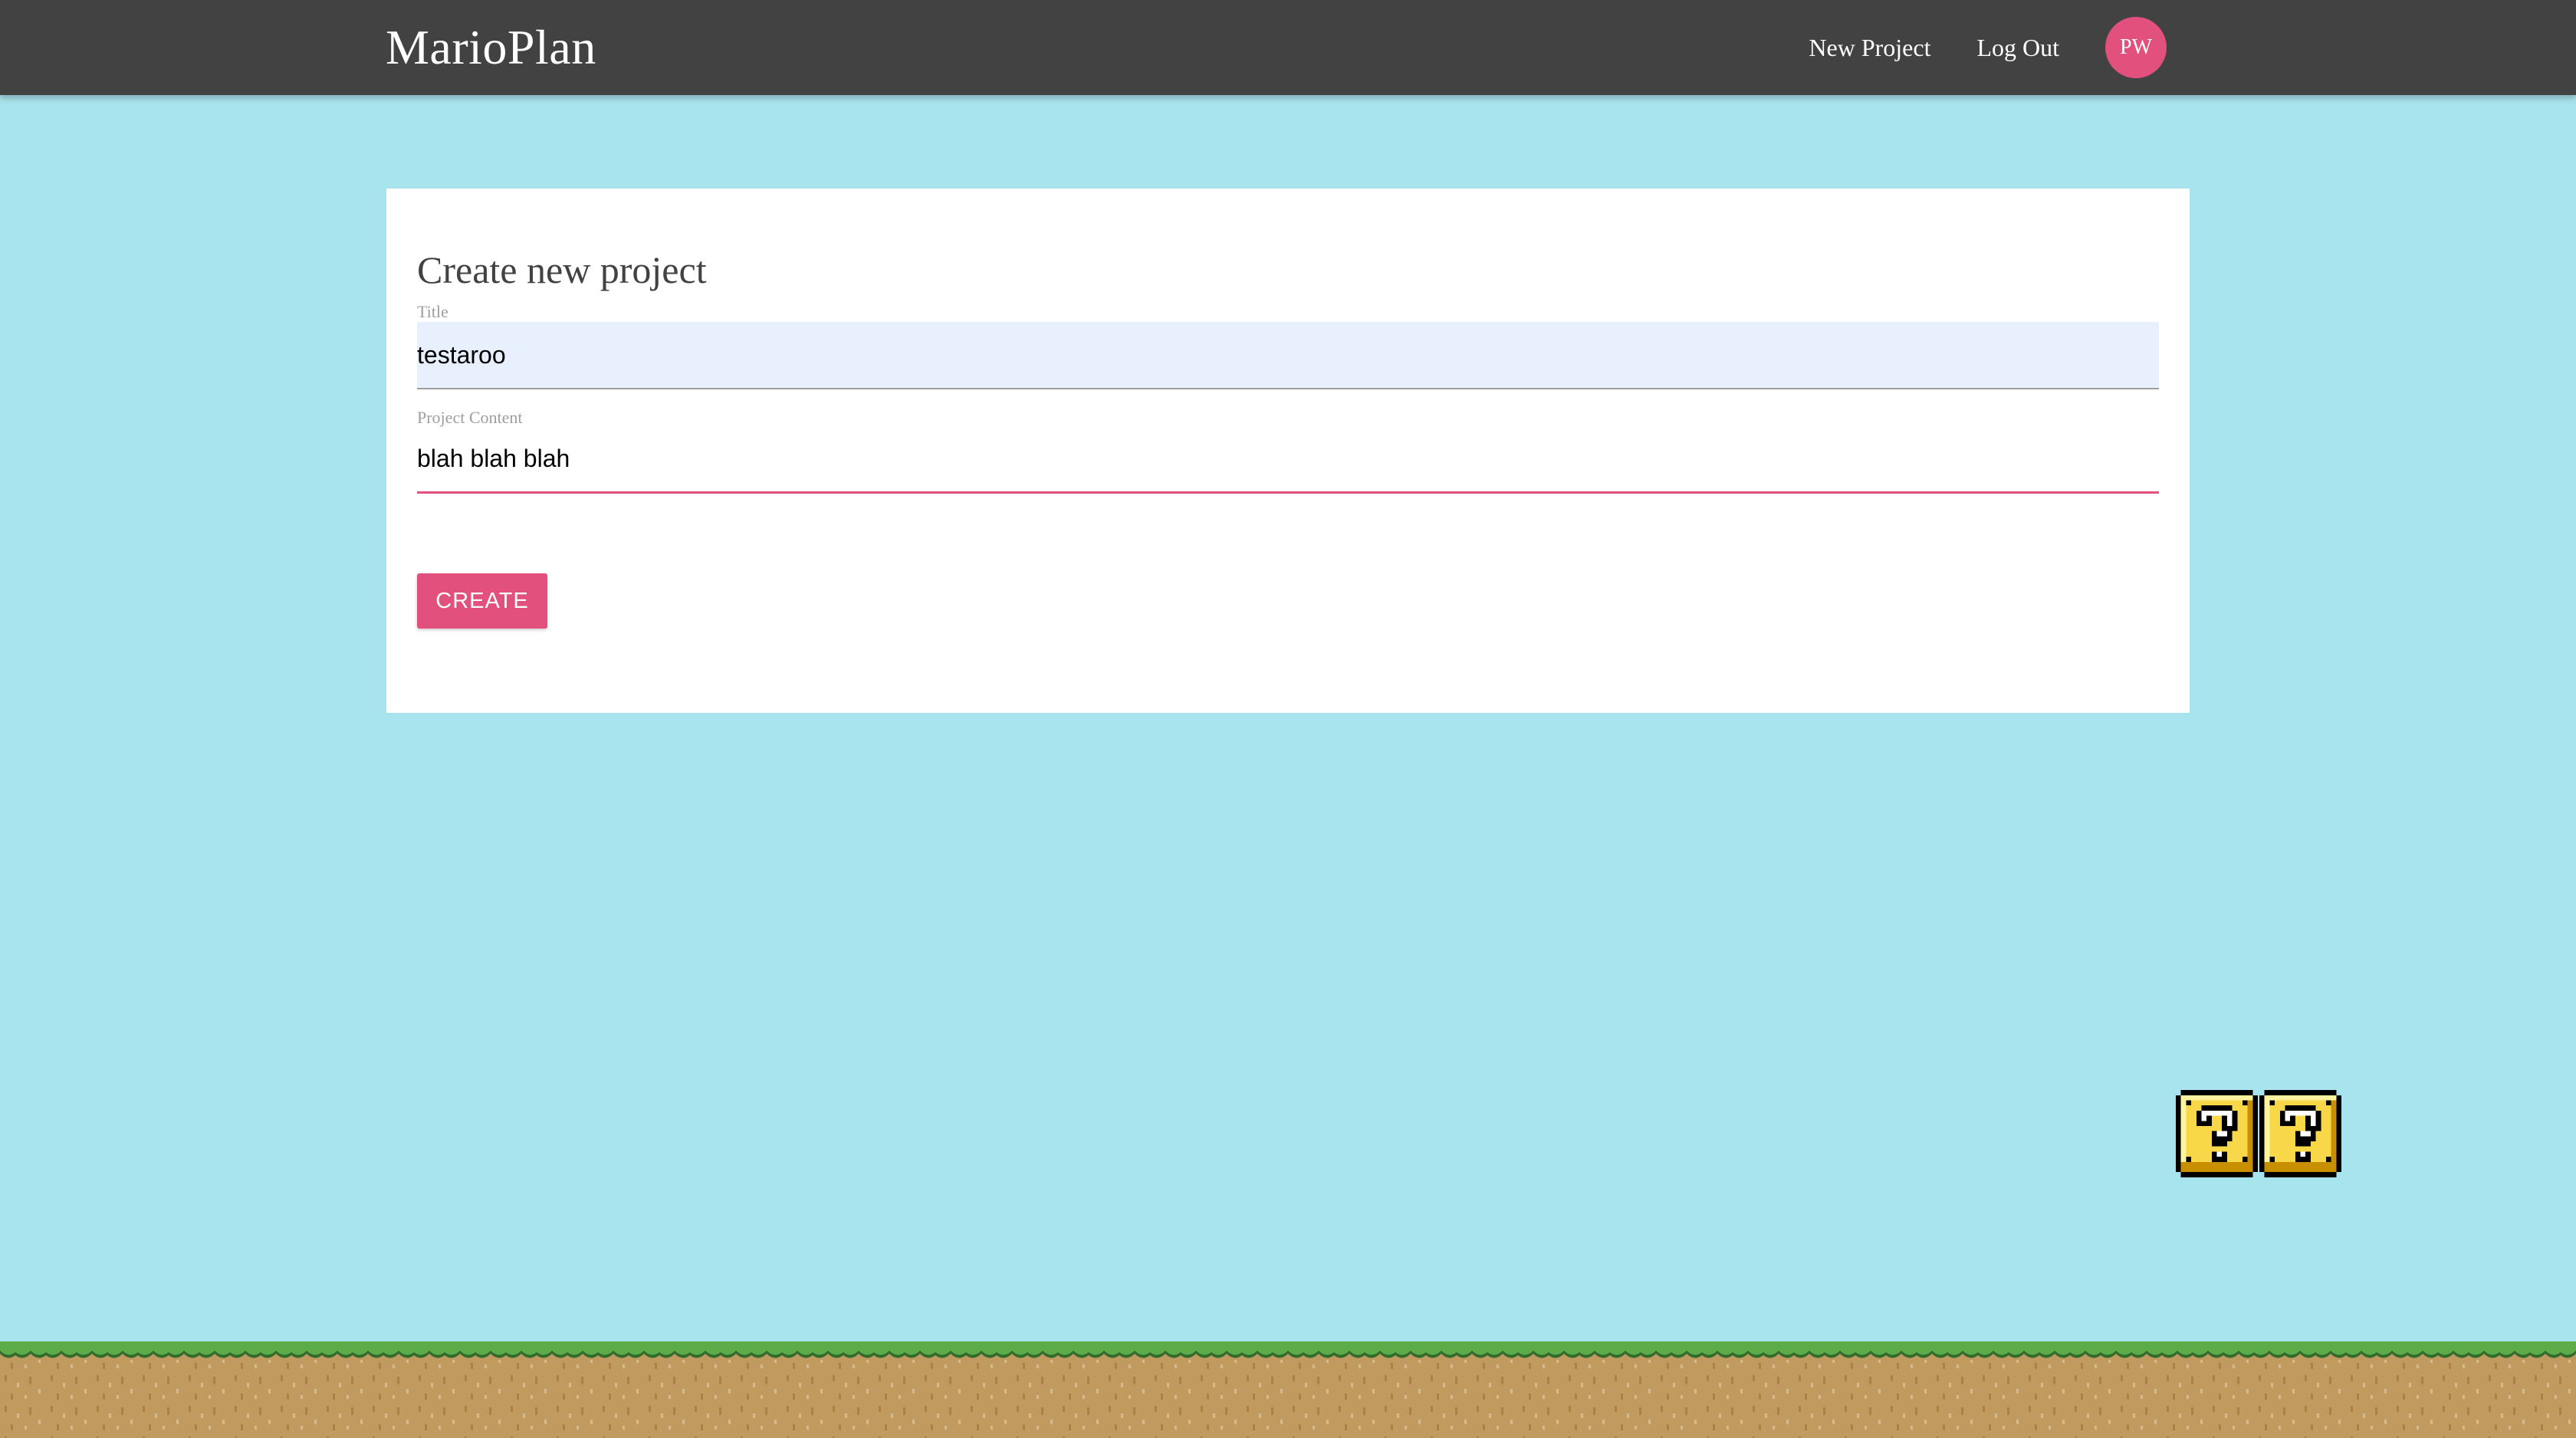 This screenshot has height=1438, width=2576. What do you see at coordinates (562, 269) in the screenshot?
I see `form-heading: Create new project` at bounding box center [562, 269].